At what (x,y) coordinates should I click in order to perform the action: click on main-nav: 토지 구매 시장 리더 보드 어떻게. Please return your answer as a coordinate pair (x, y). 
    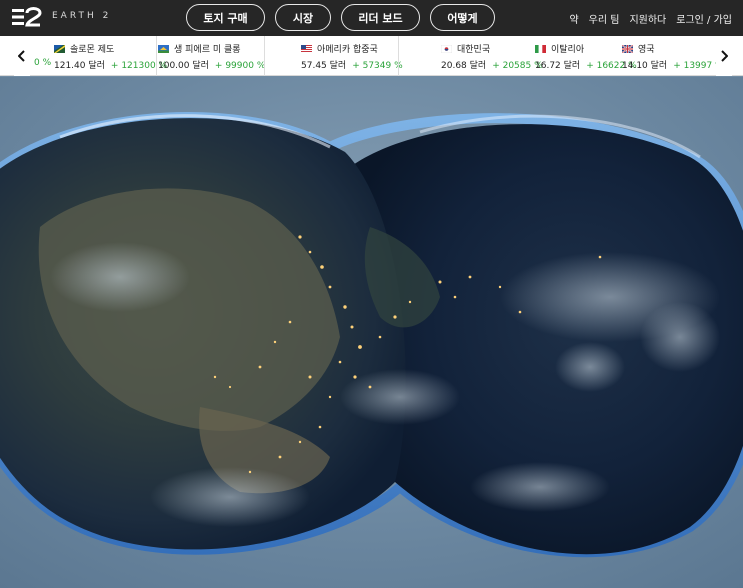
    Looking at the image, I should click on (340, 17).